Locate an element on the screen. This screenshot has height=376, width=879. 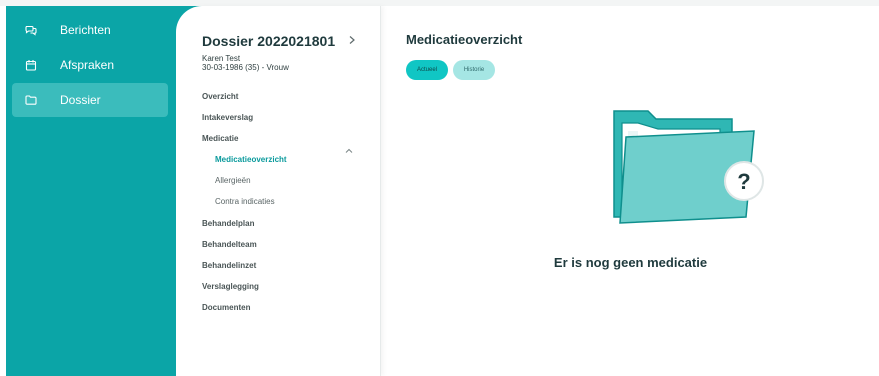
question-mark-icon: ? is located at coordinates (744, 181).